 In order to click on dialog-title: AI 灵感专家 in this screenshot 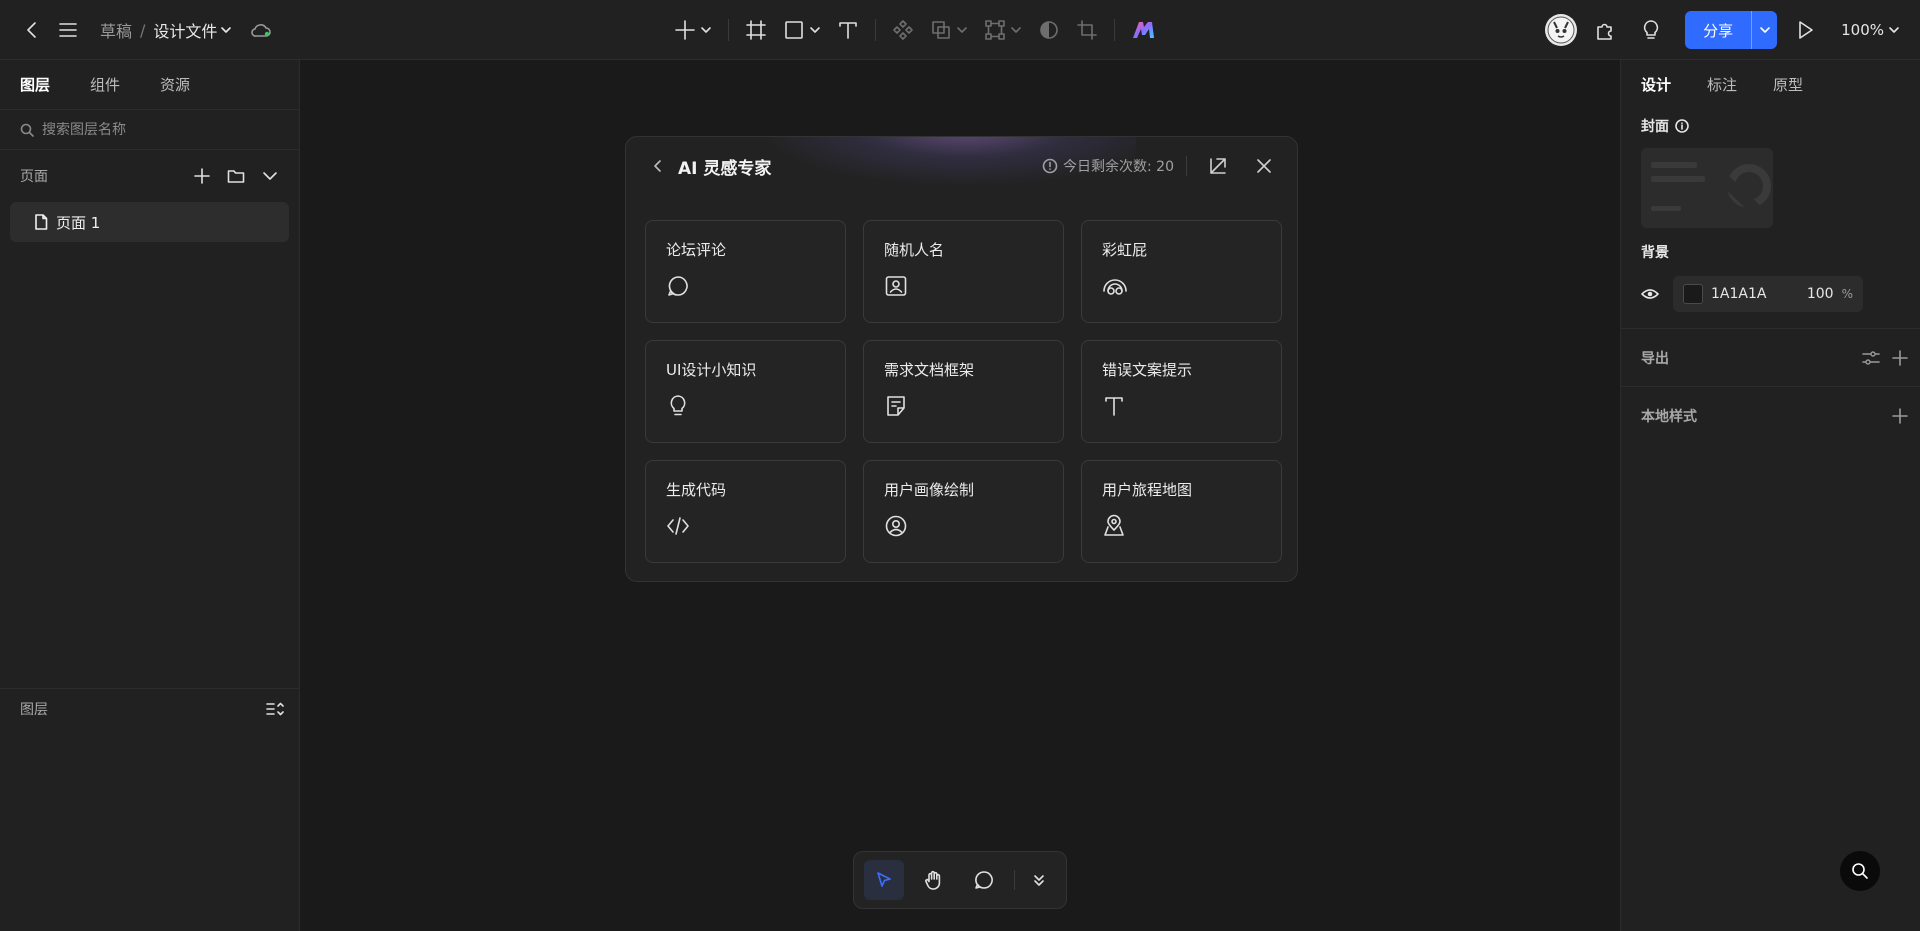, I will do `click(725, 168)`.